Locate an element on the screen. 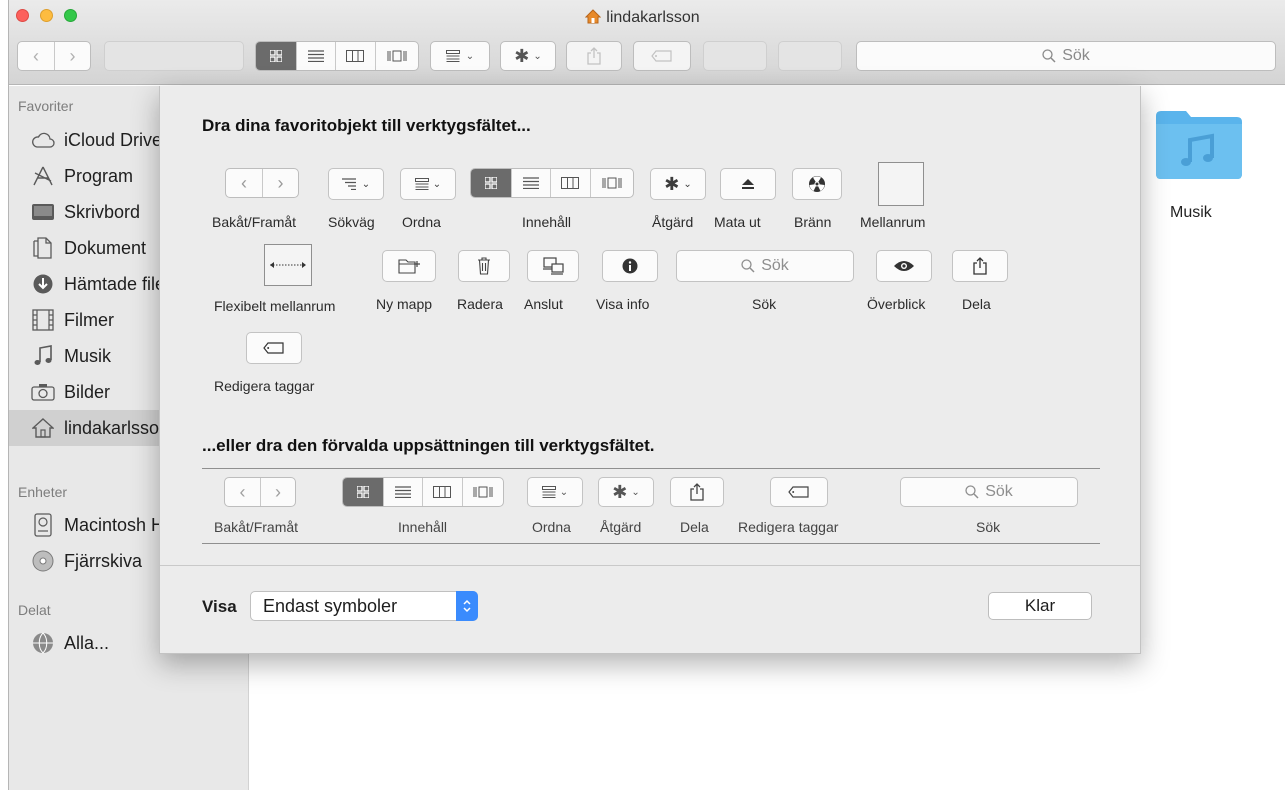 The width and height of the screenshot is (1285, 790). done-button: Klar is located at coordinates (1040, 606).